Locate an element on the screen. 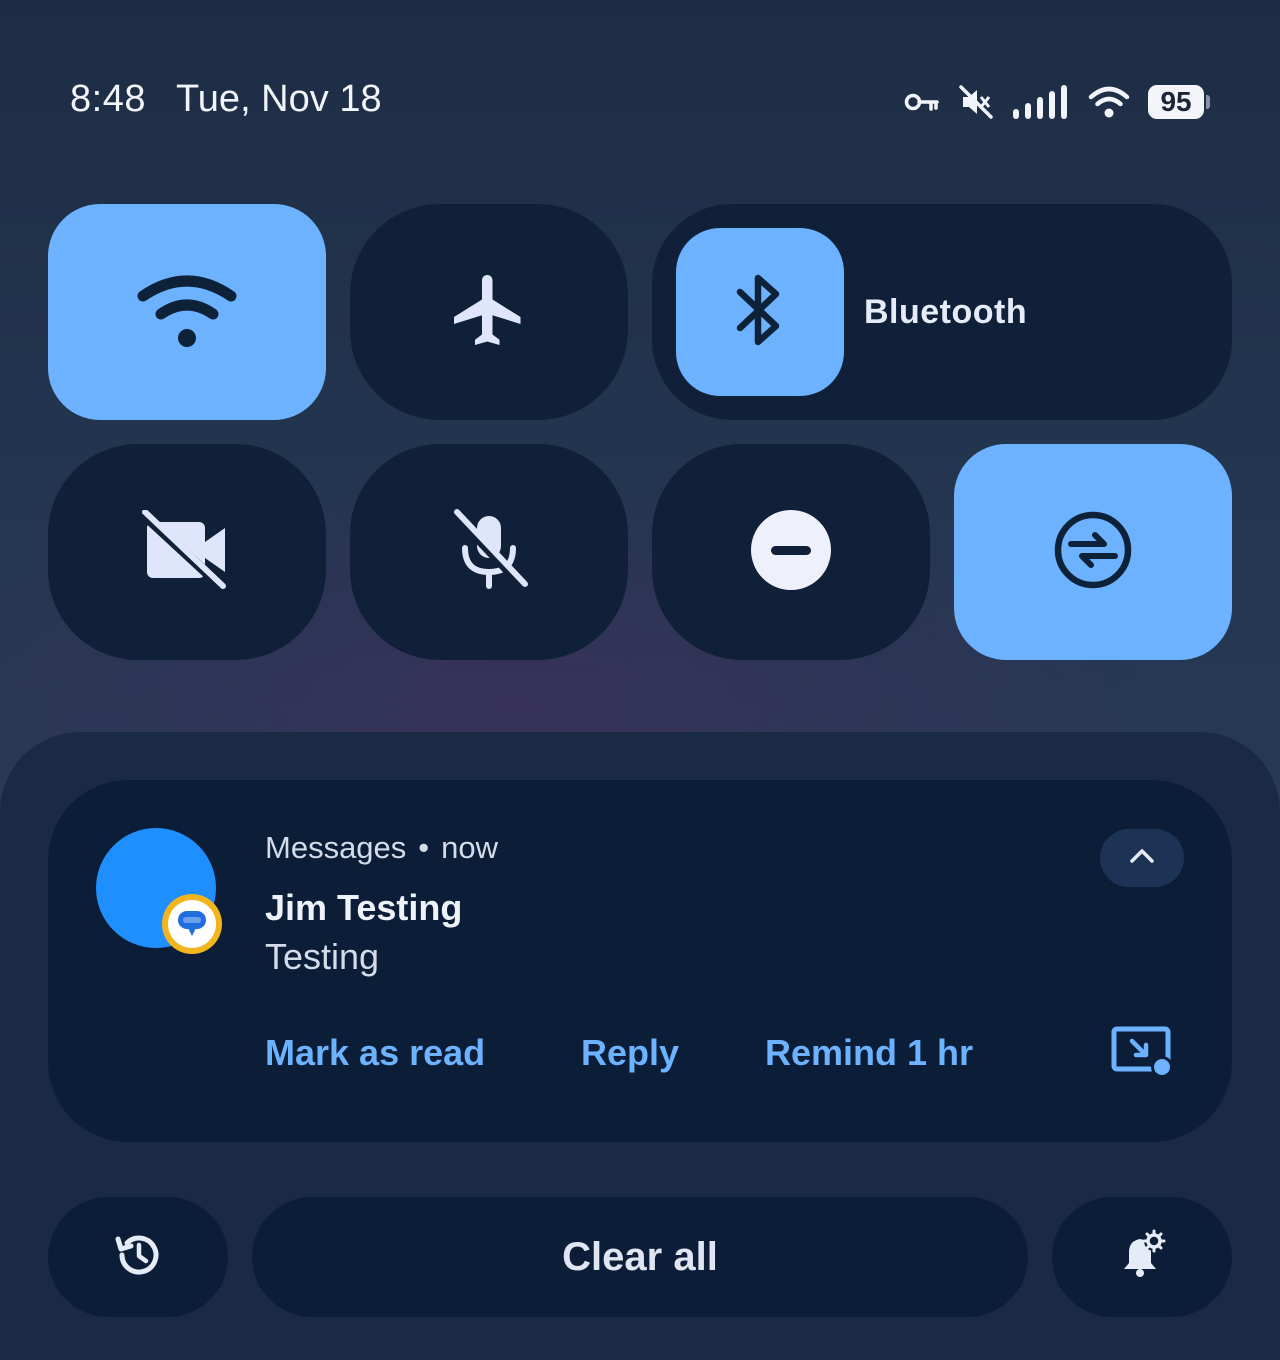 This screenshot has width=1280, height=1360. sync-icon is located at coordinates (1093, 552).